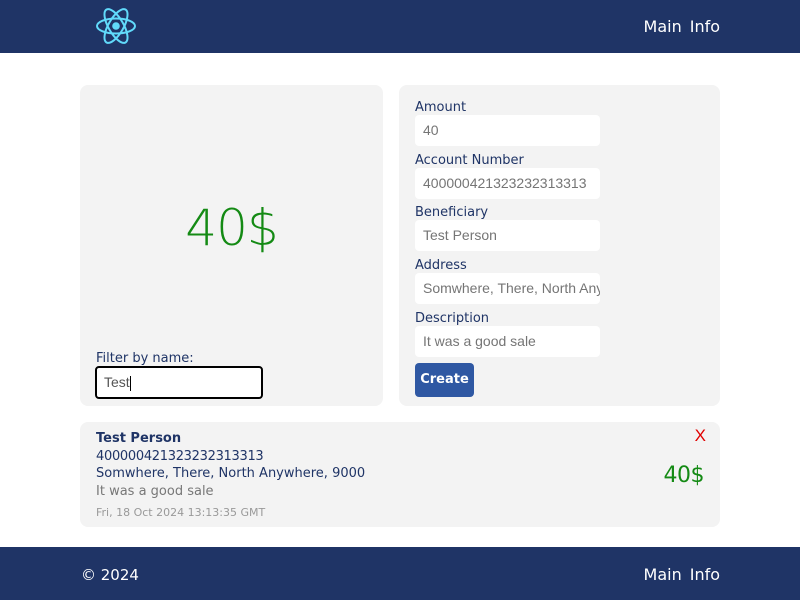 This screenshot has height=600, width=800. What do you see at coordinates (663, 575) in the screenshot?
I see `footer-link-main: Main` at bounding box center [663, 575].